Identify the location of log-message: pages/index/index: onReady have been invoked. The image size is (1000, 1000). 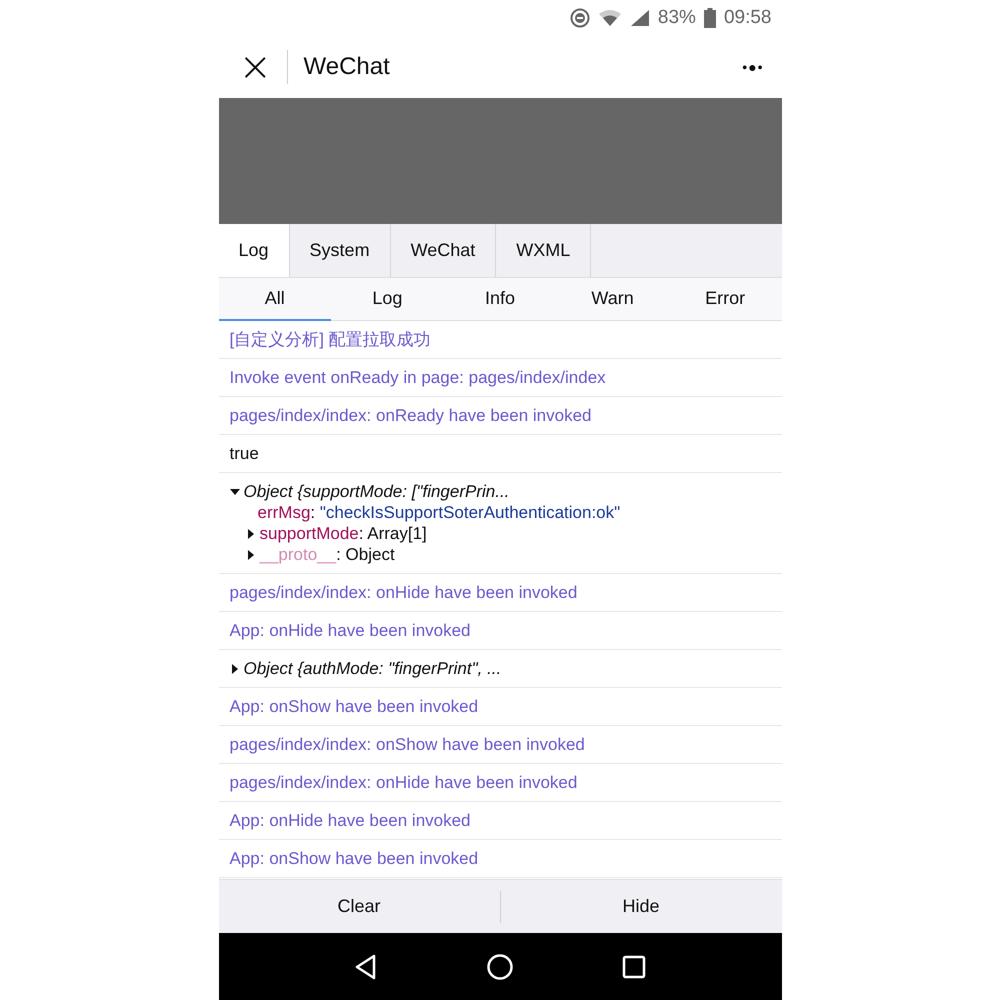
(411, 415).